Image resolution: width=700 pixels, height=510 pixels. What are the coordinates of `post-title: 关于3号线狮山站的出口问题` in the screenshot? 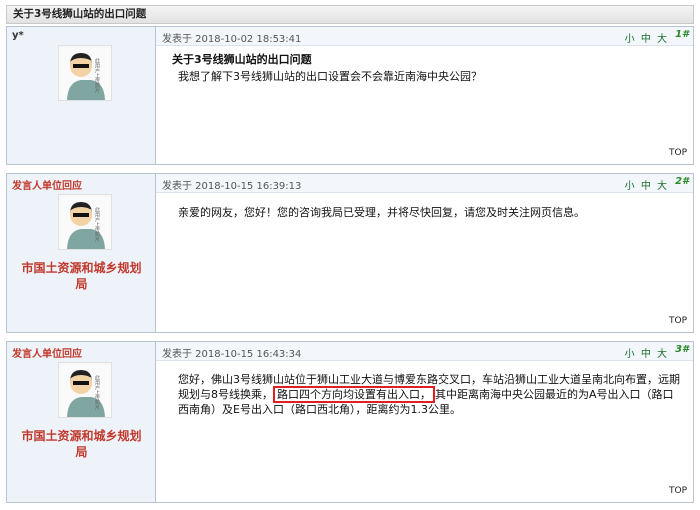 It's located at (242, 59).